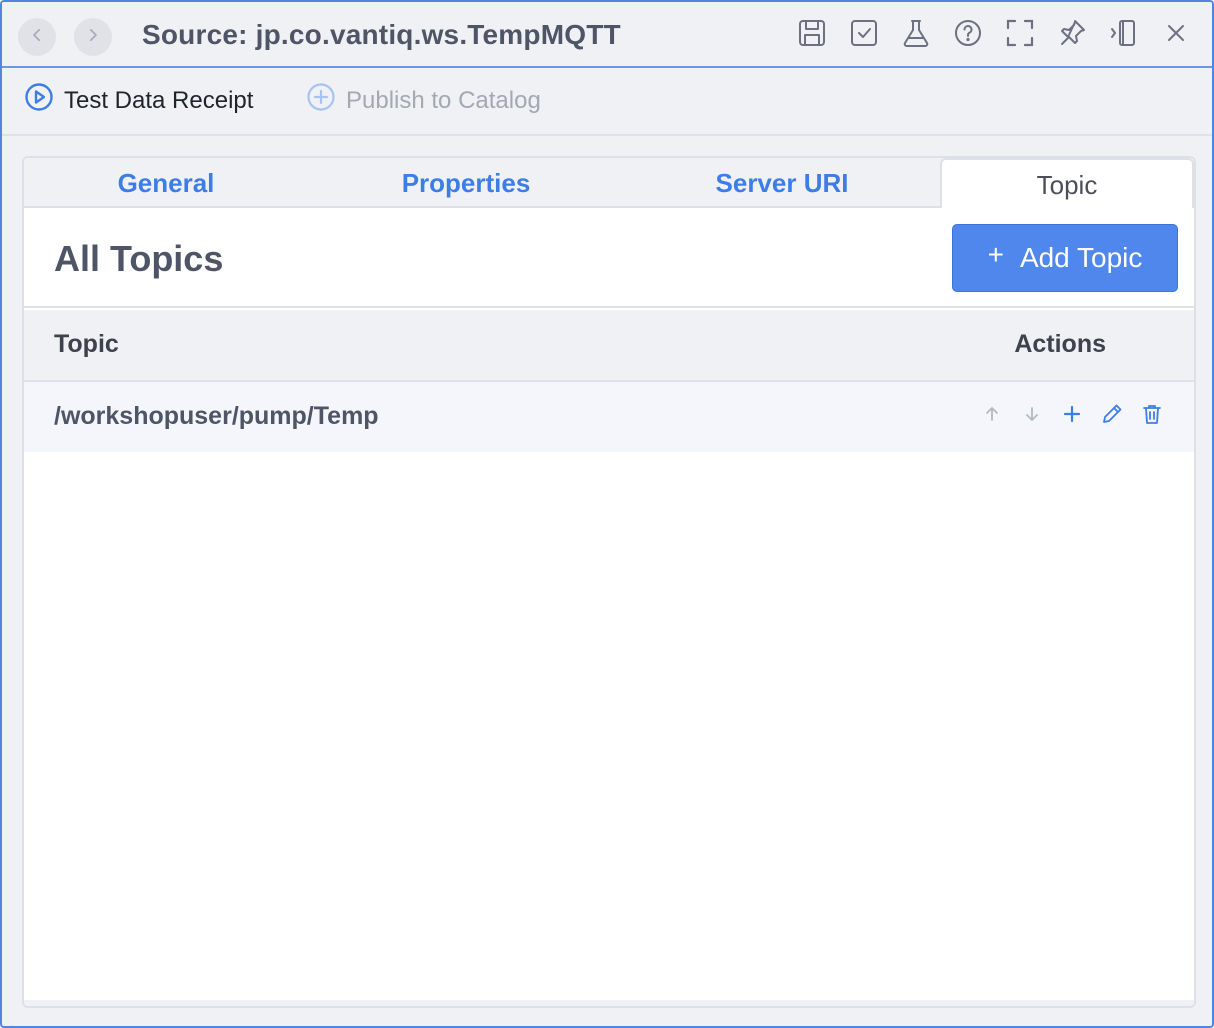  Describe the element at coordinates (609, 258) in the screenshot. I see `section-header: All Topics + Add Topic` at that location.